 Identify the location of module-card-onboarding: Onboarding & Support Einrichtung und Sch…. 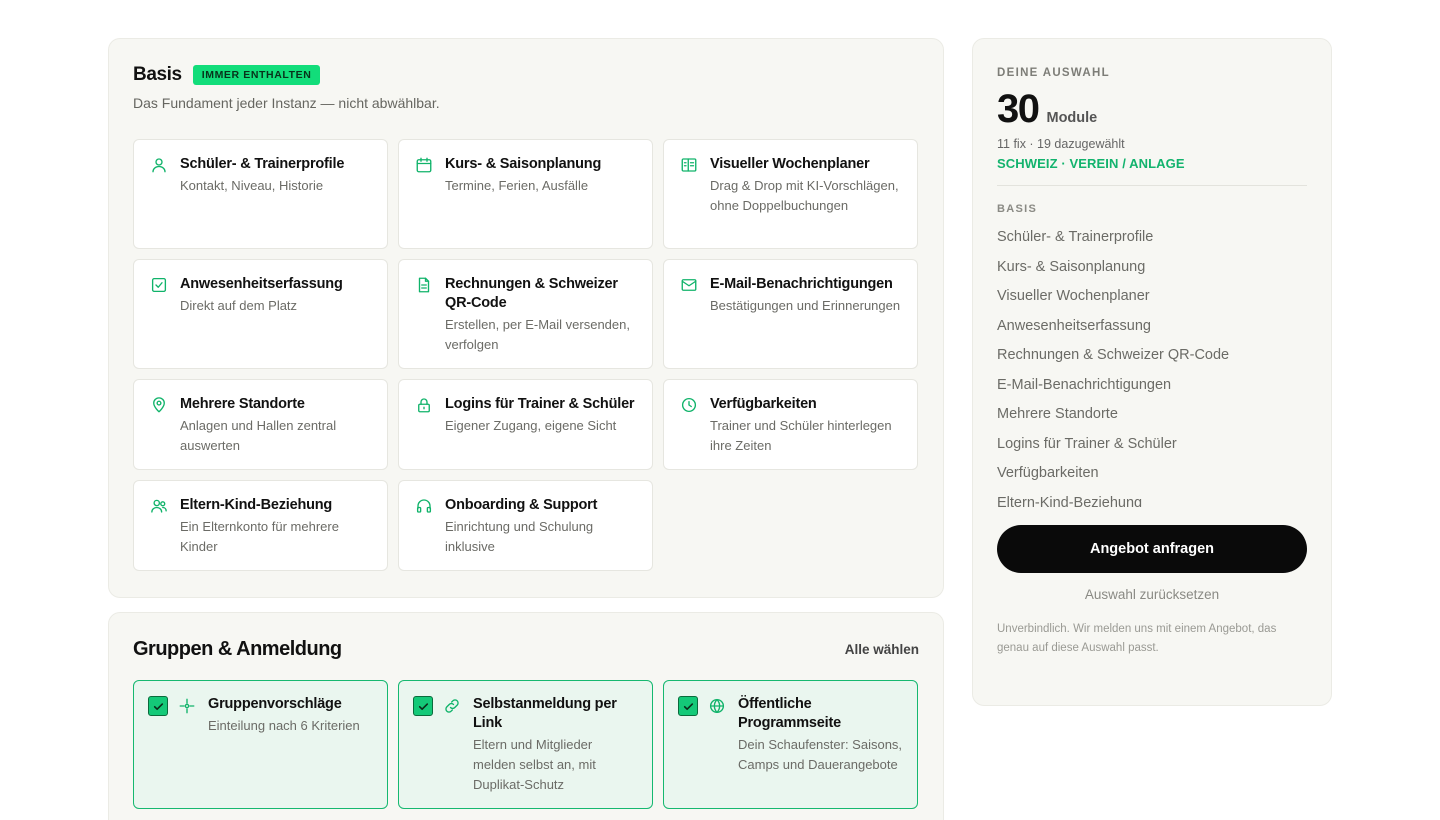
(525, 525).